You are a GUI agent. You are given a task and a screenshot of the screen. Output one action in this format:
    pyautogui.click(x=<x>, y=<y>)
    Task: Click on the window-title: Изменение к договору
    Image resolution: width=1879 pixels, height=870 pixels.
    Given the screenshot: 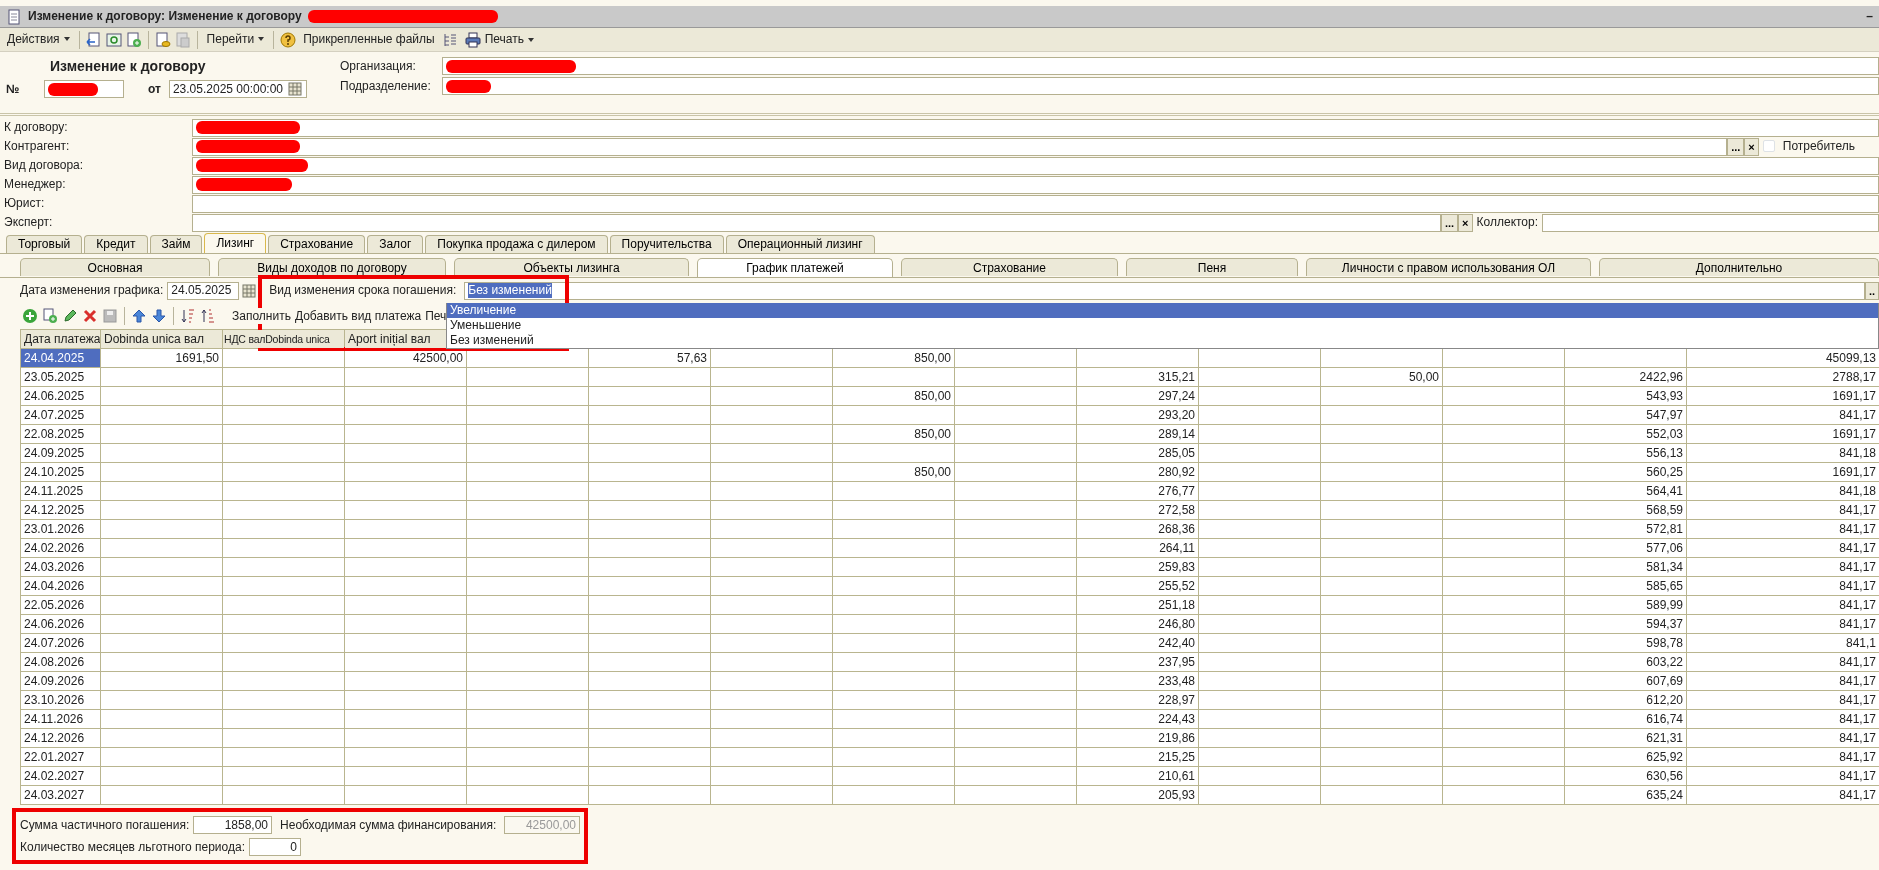 What is the action you would take?
    pyautogui.click(x=165, y=16)
    